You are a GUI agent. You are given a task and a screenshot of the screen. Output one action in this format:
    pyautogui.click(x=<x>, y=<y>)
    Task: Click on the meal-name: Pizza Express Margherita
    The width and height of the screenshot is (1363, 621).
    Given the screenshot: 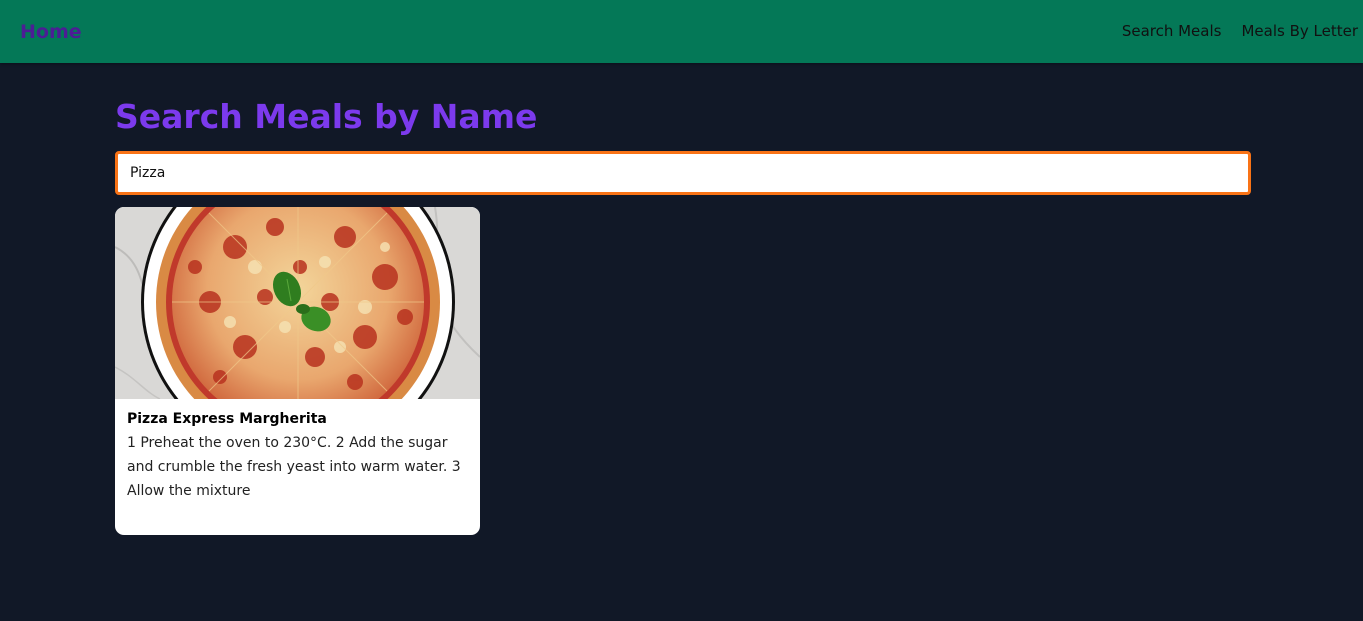 What is the action you would take?
    pyautogui.click(x=297, y=419)
    